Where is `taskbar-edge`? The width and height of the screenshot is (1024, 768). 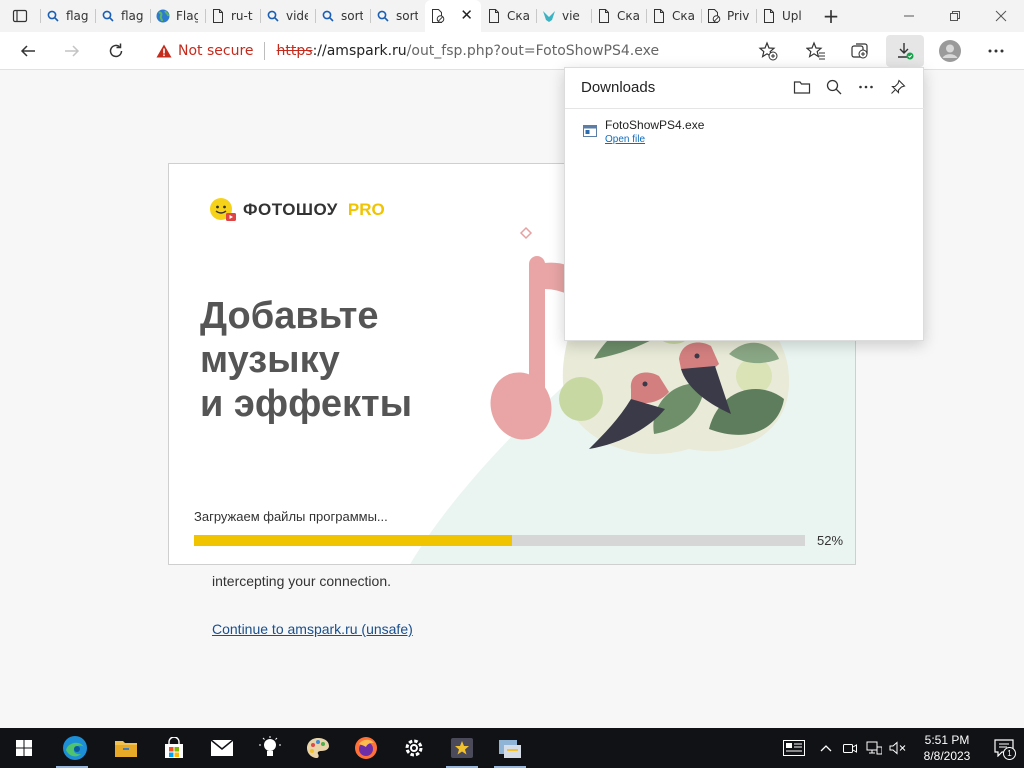
taskbar-edge is located at coordinates (75, 748).